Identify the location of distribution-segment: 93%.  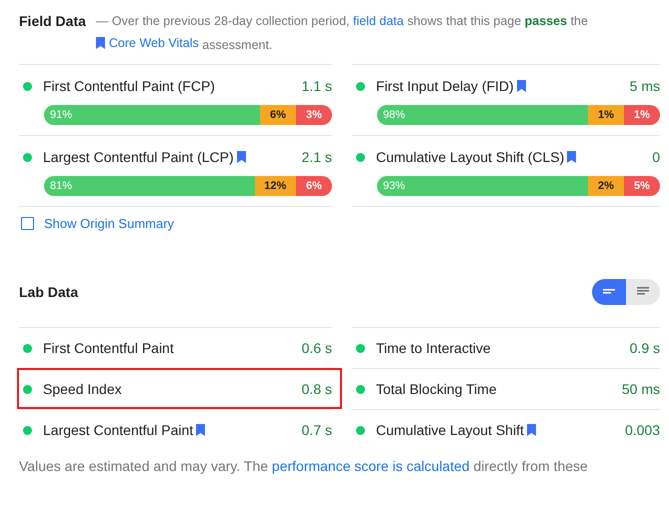
(482, 186).